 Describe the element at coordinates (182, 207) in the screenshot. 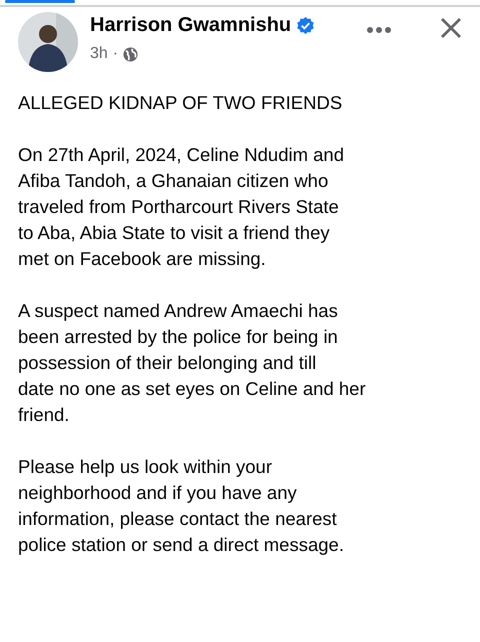

I see `post-paragraph: On 27th April, 2024, Celine Ndudim and Afiba Tandoh, a Ghanaian citizen who traveled from Portharcourt Rivers State to Aba, Abia State to visit a friend they met on Facebook are missing.` at that location.